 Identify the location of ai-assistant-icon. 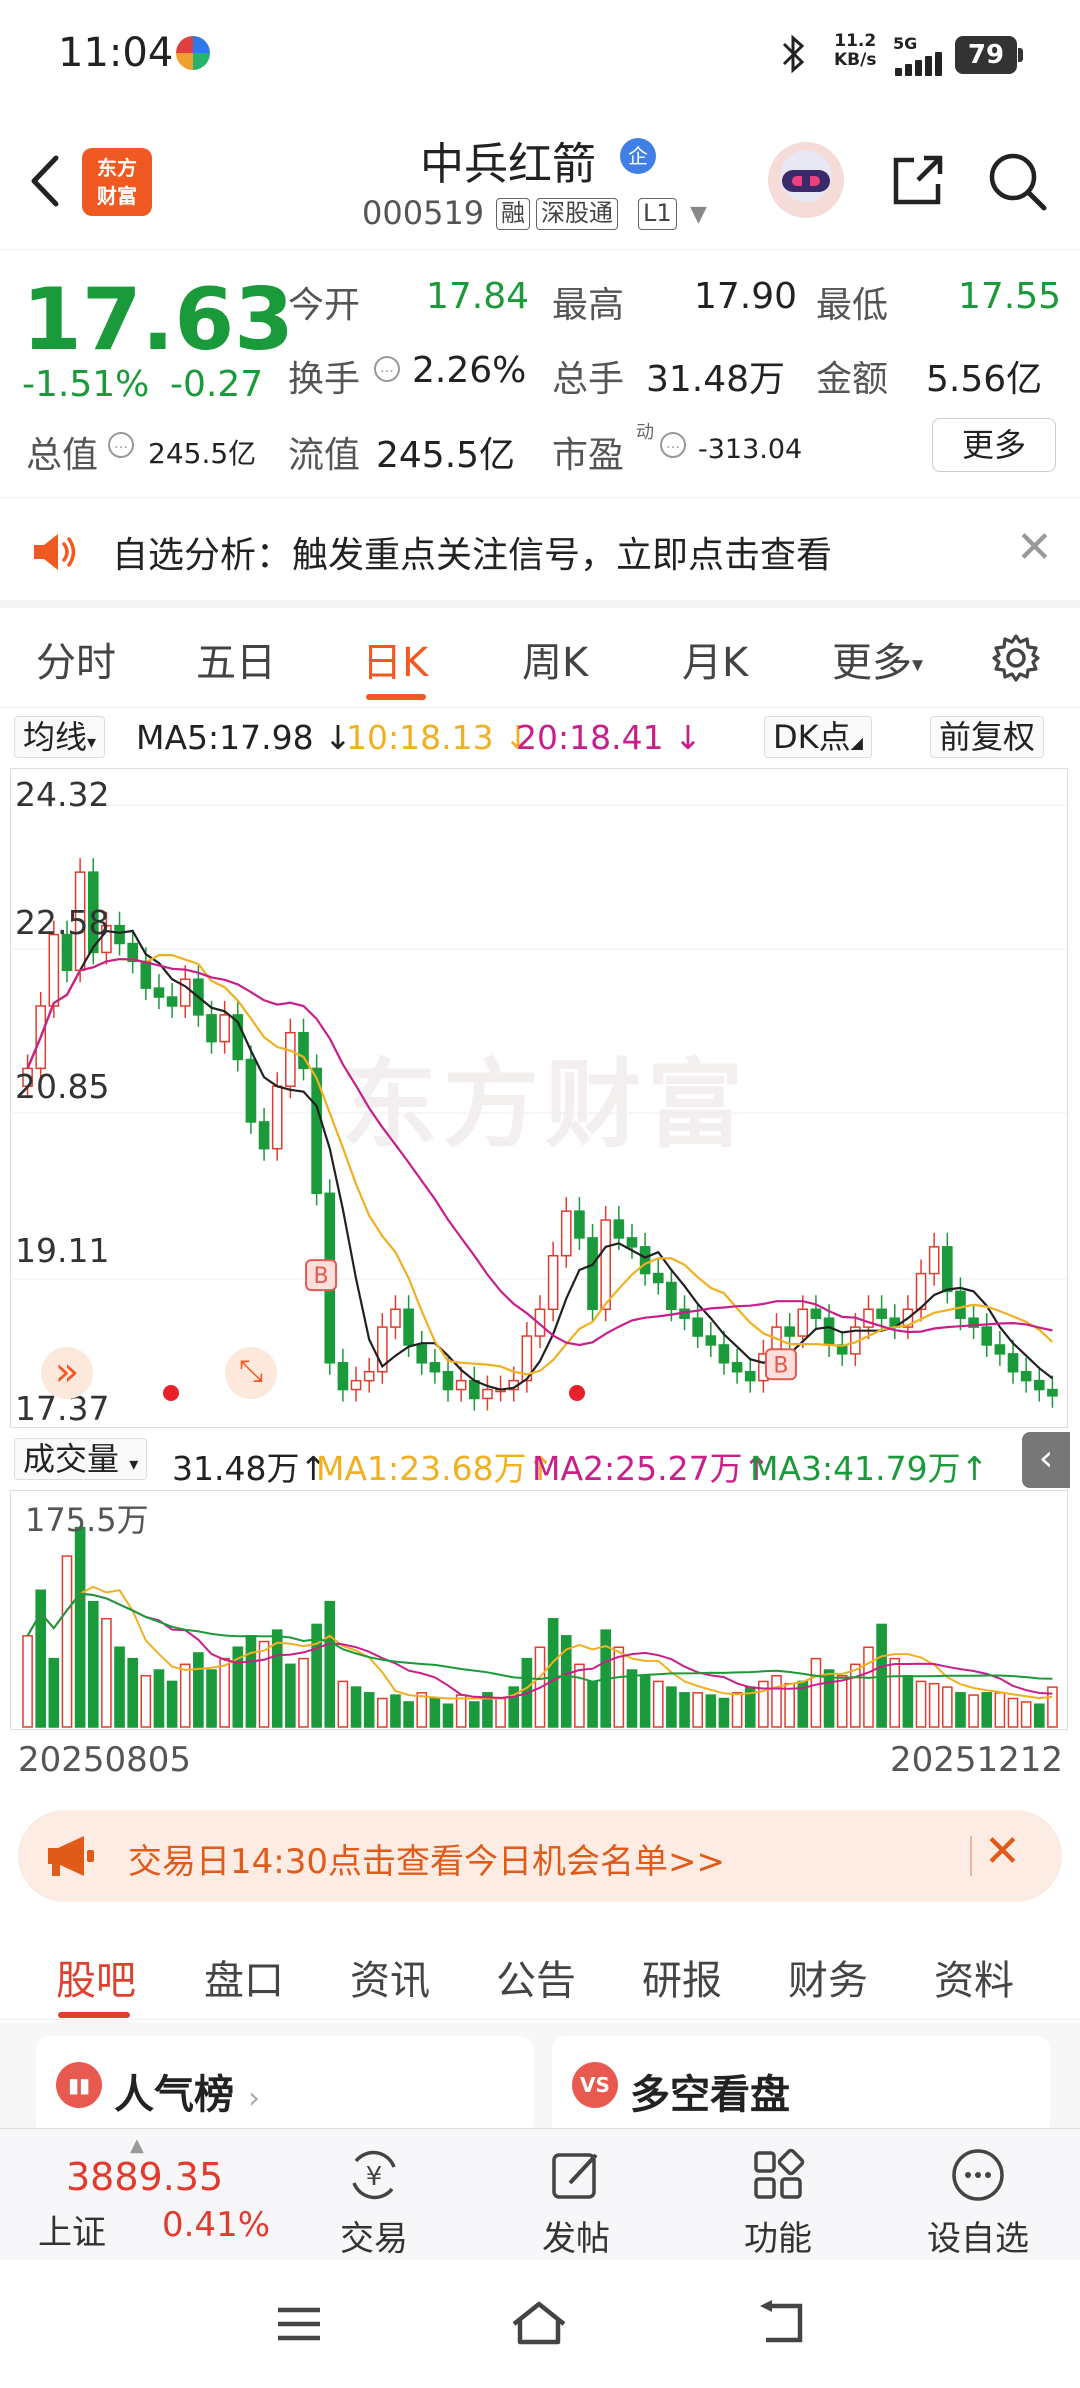
(806, 180).